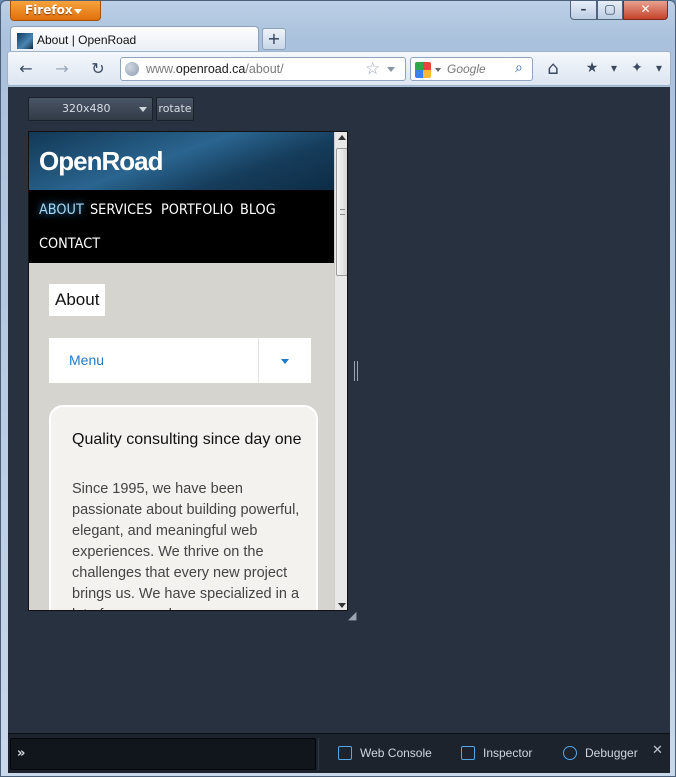 This screenshot has width=676, height=777. Describe the element at coordinates (161, 69) in the screenshot. I see `url-prefix: www.` at that location.